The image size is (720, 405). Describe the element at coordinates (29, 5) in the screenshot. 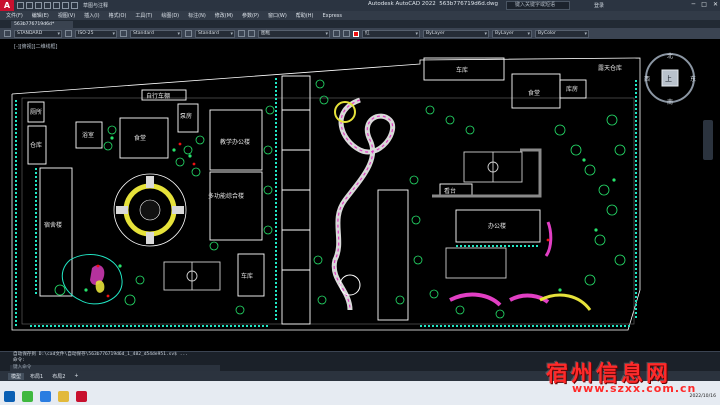

I see `open-file-icon` at that location.